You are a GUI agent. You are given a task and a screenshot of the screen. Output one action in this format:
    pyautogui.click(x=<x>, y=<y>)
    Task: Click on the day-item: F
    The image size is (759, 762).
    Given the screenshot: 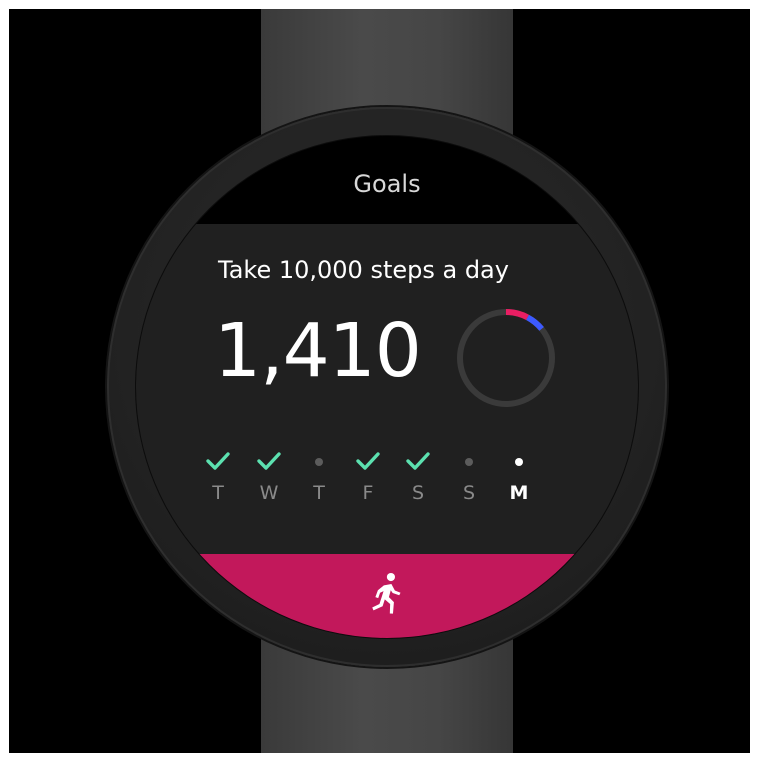 What is the action you would take?
    pyautogui.click(x=368, y=481)
    